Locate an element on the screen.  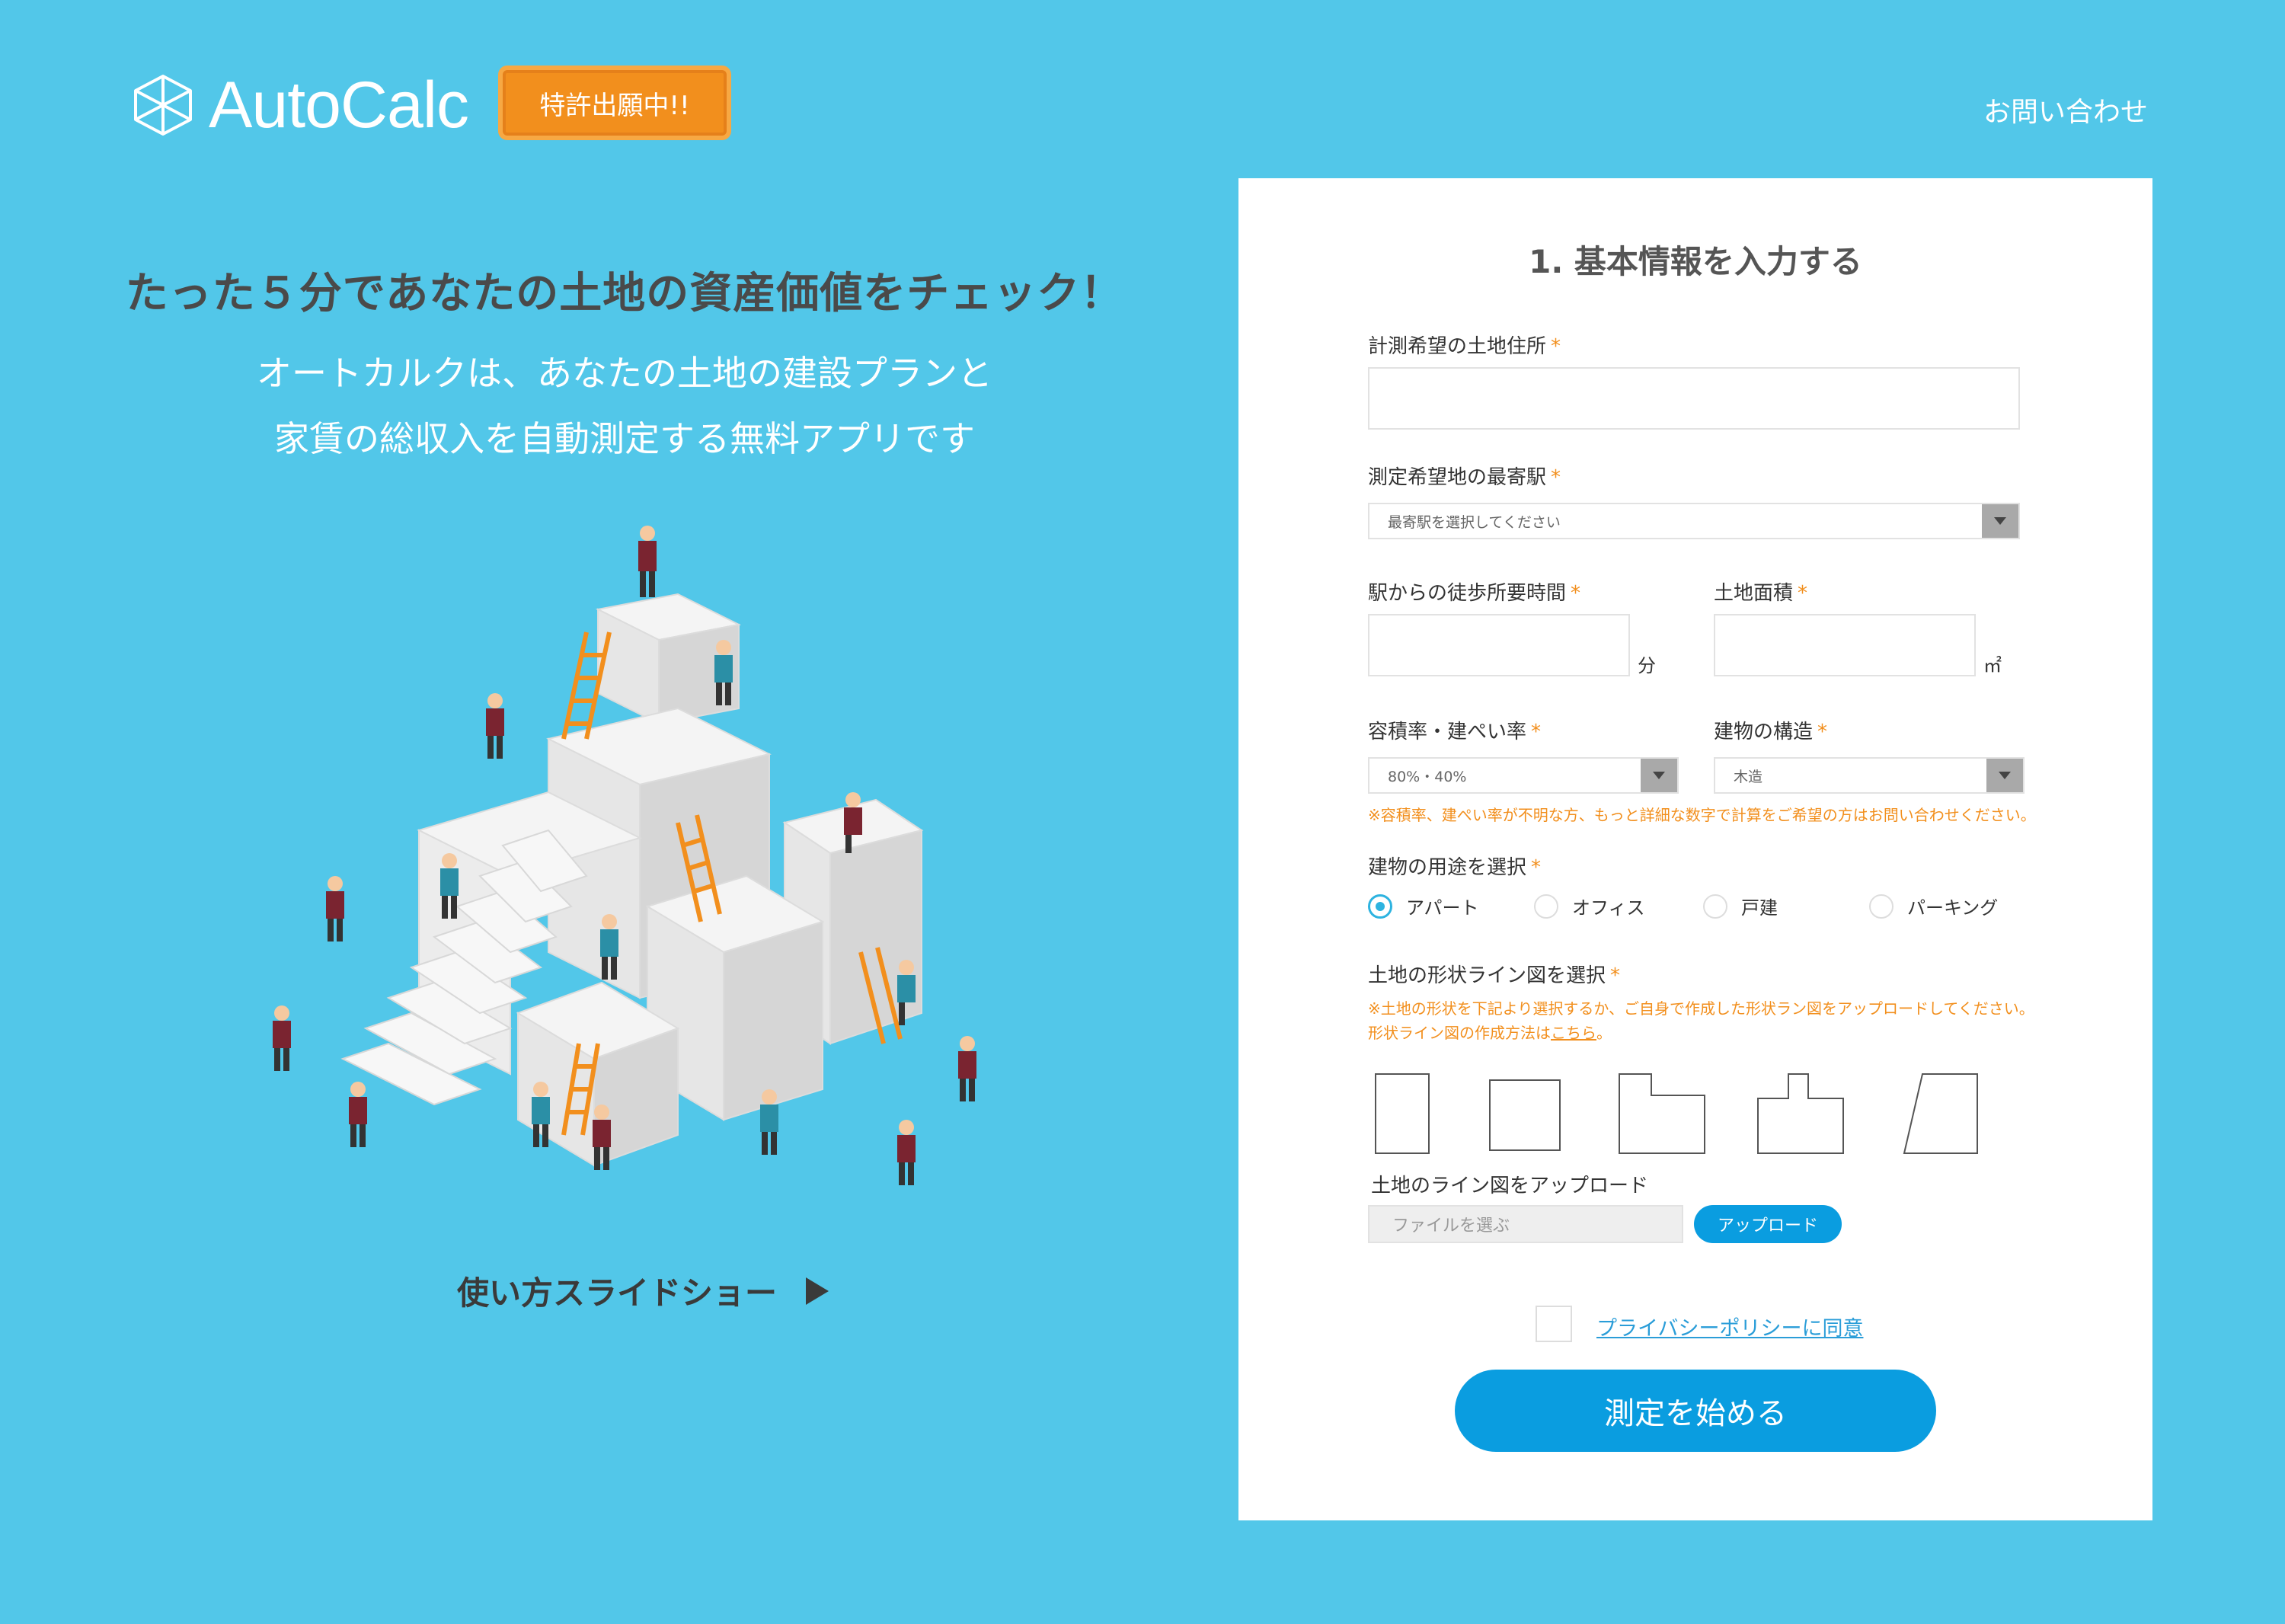
shape-note-2-text: 形状ライン図の作成方法は is located at coordinates (1459, 1033).